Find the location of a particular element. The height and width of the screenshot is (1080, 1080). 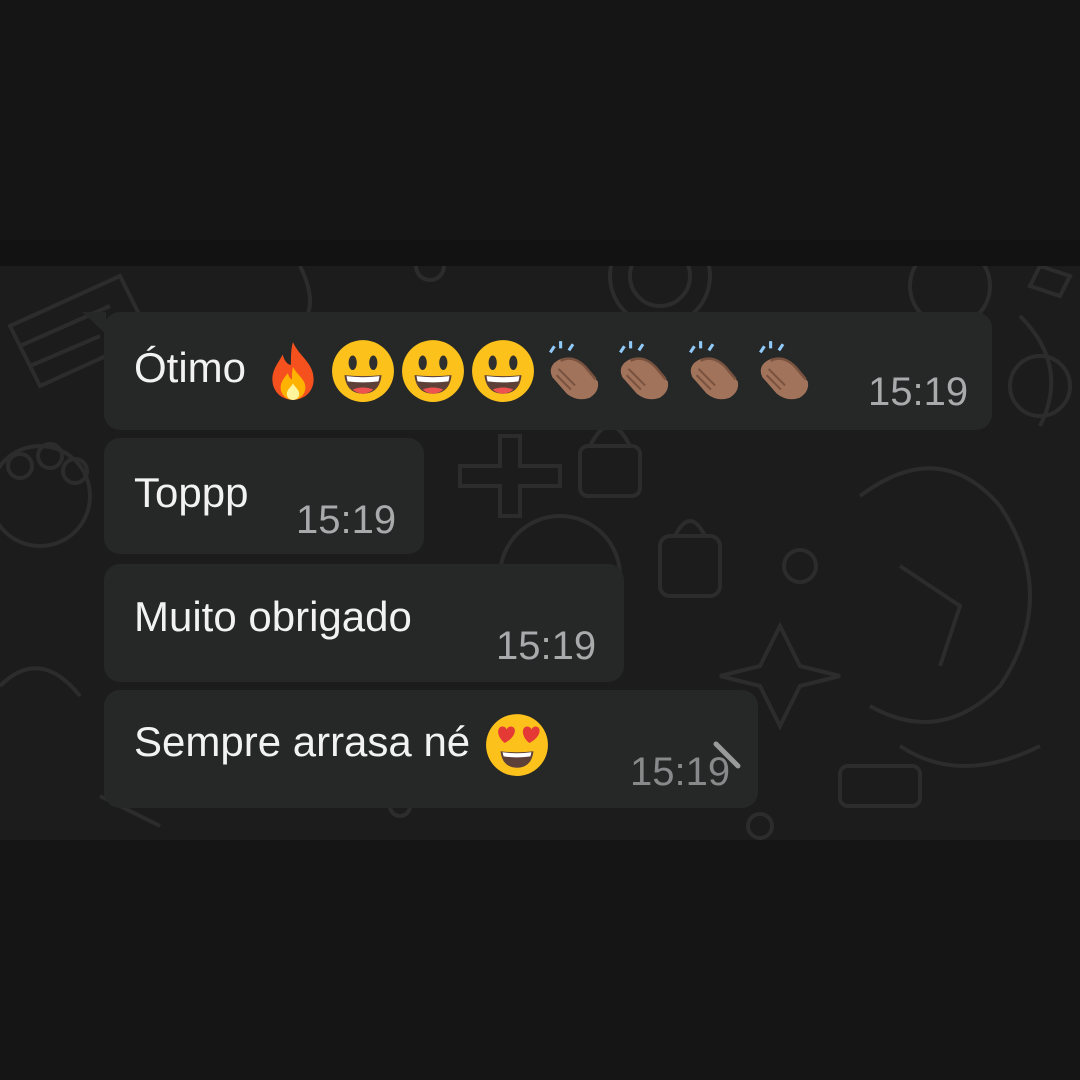

message-text: Toppp is located at coordinates (191, 492).